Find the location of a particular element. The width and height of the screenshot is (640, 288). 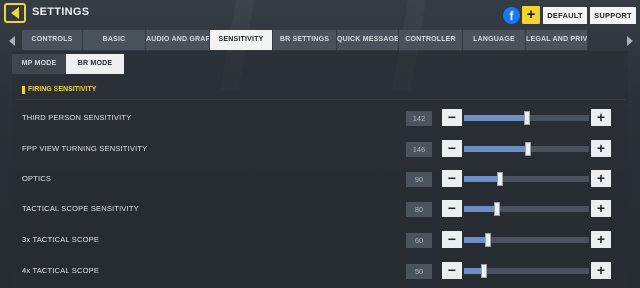

page-title: SETTINGS is located at coordinates (61, 12).